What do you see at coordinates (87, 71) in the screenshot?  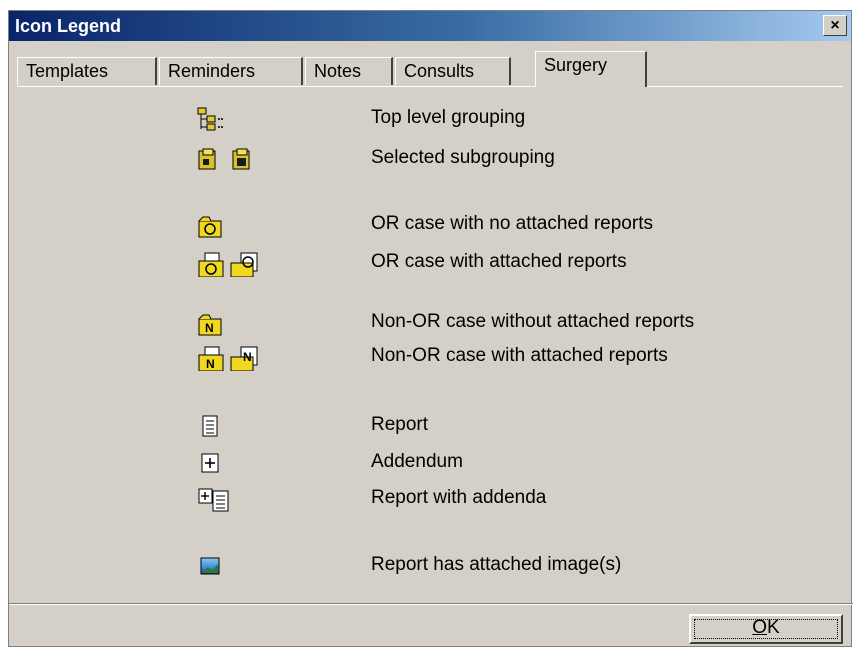 I see `tab-templates: Templates` at bounding box center [87, 71].